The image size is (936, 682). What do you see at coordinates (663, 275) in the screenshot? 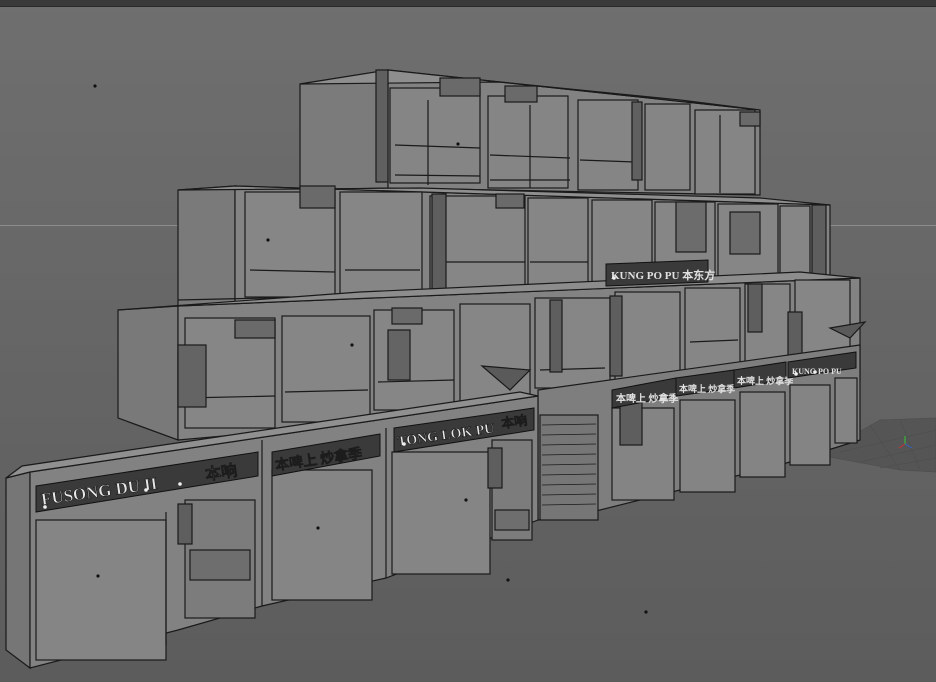
I see `upper-sign-text: KUNG PO PU 本东方` at bounding box center [663, 275].